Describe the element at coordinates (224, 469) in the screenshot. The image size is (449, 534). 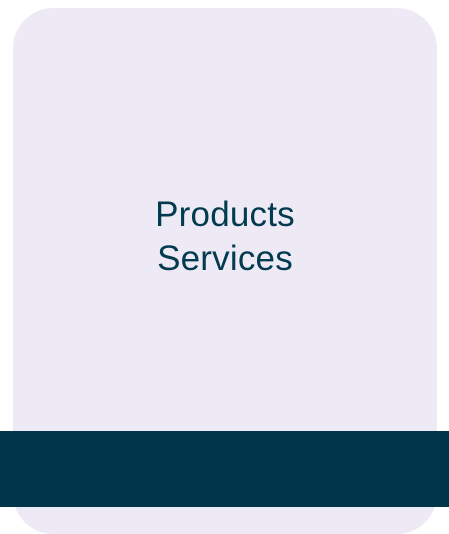
I see `footer-band` at that location.